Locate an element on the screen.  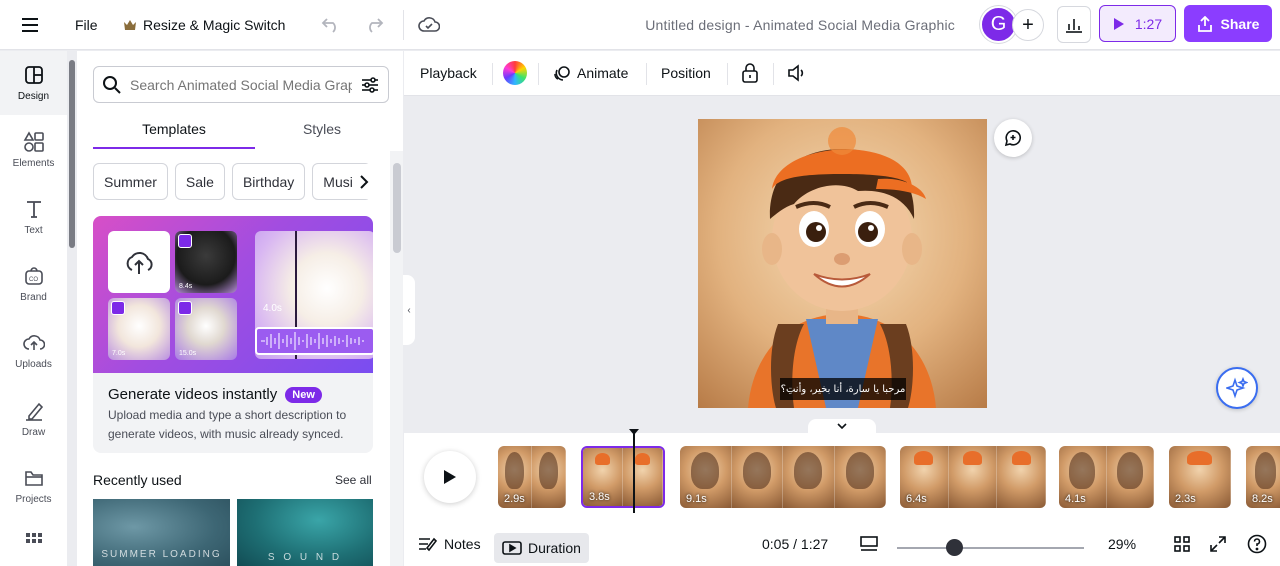
play-duration: 1:27 is located at coordinates (1148, 23).